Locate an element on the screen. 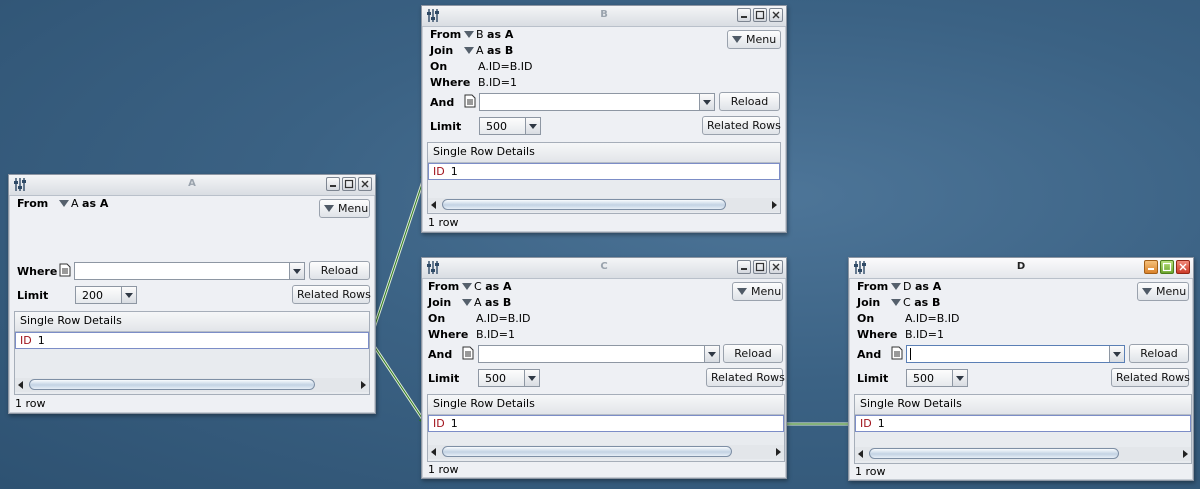 The width and height of the screenshot is (1200, 489). window-b-titlebar: B is located at coordinates (604, 16).